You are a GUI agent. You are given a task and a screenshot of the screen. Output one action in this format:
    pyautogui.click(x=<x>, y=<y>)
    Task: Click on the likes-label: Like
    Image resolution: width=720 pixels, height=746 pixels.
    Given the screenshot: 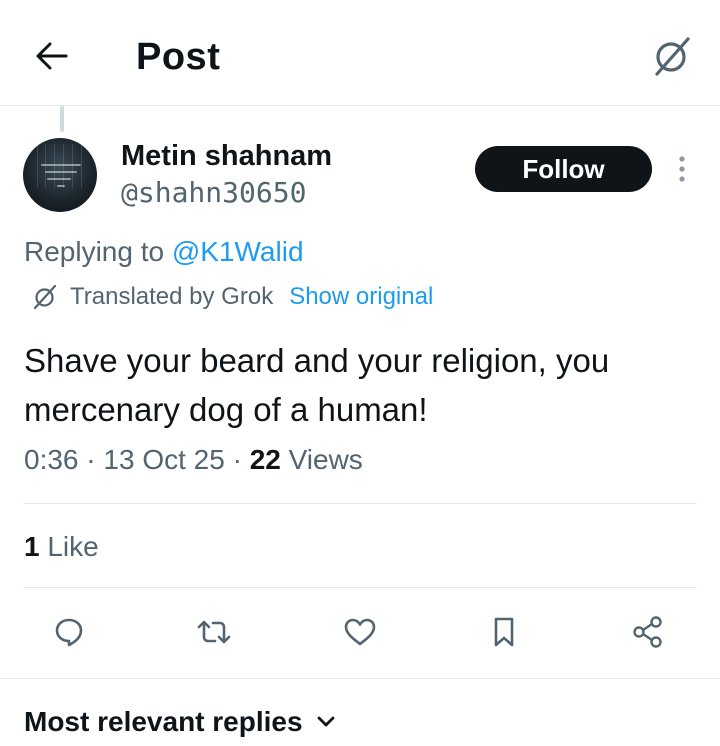 What is the action you would take?
    pyautogui.click(x=73, y=546)
    